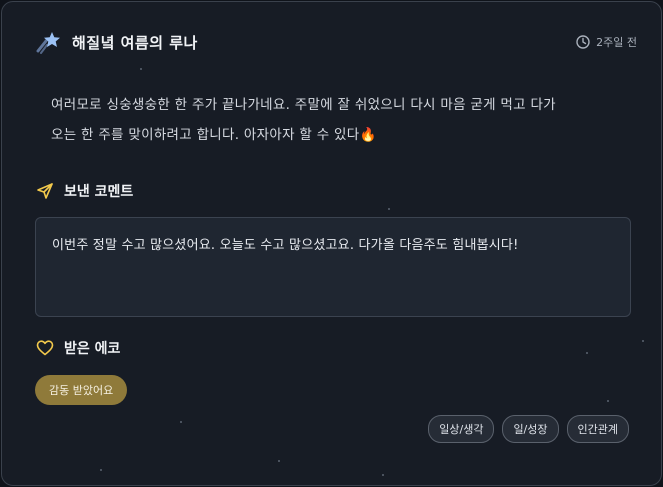 Image resolution: width=663 pixels, height=487 pixels. Describe the element at coordinates (92, 349) in the screenshot. I see `received-echo-label: 받은 에코` at that location.